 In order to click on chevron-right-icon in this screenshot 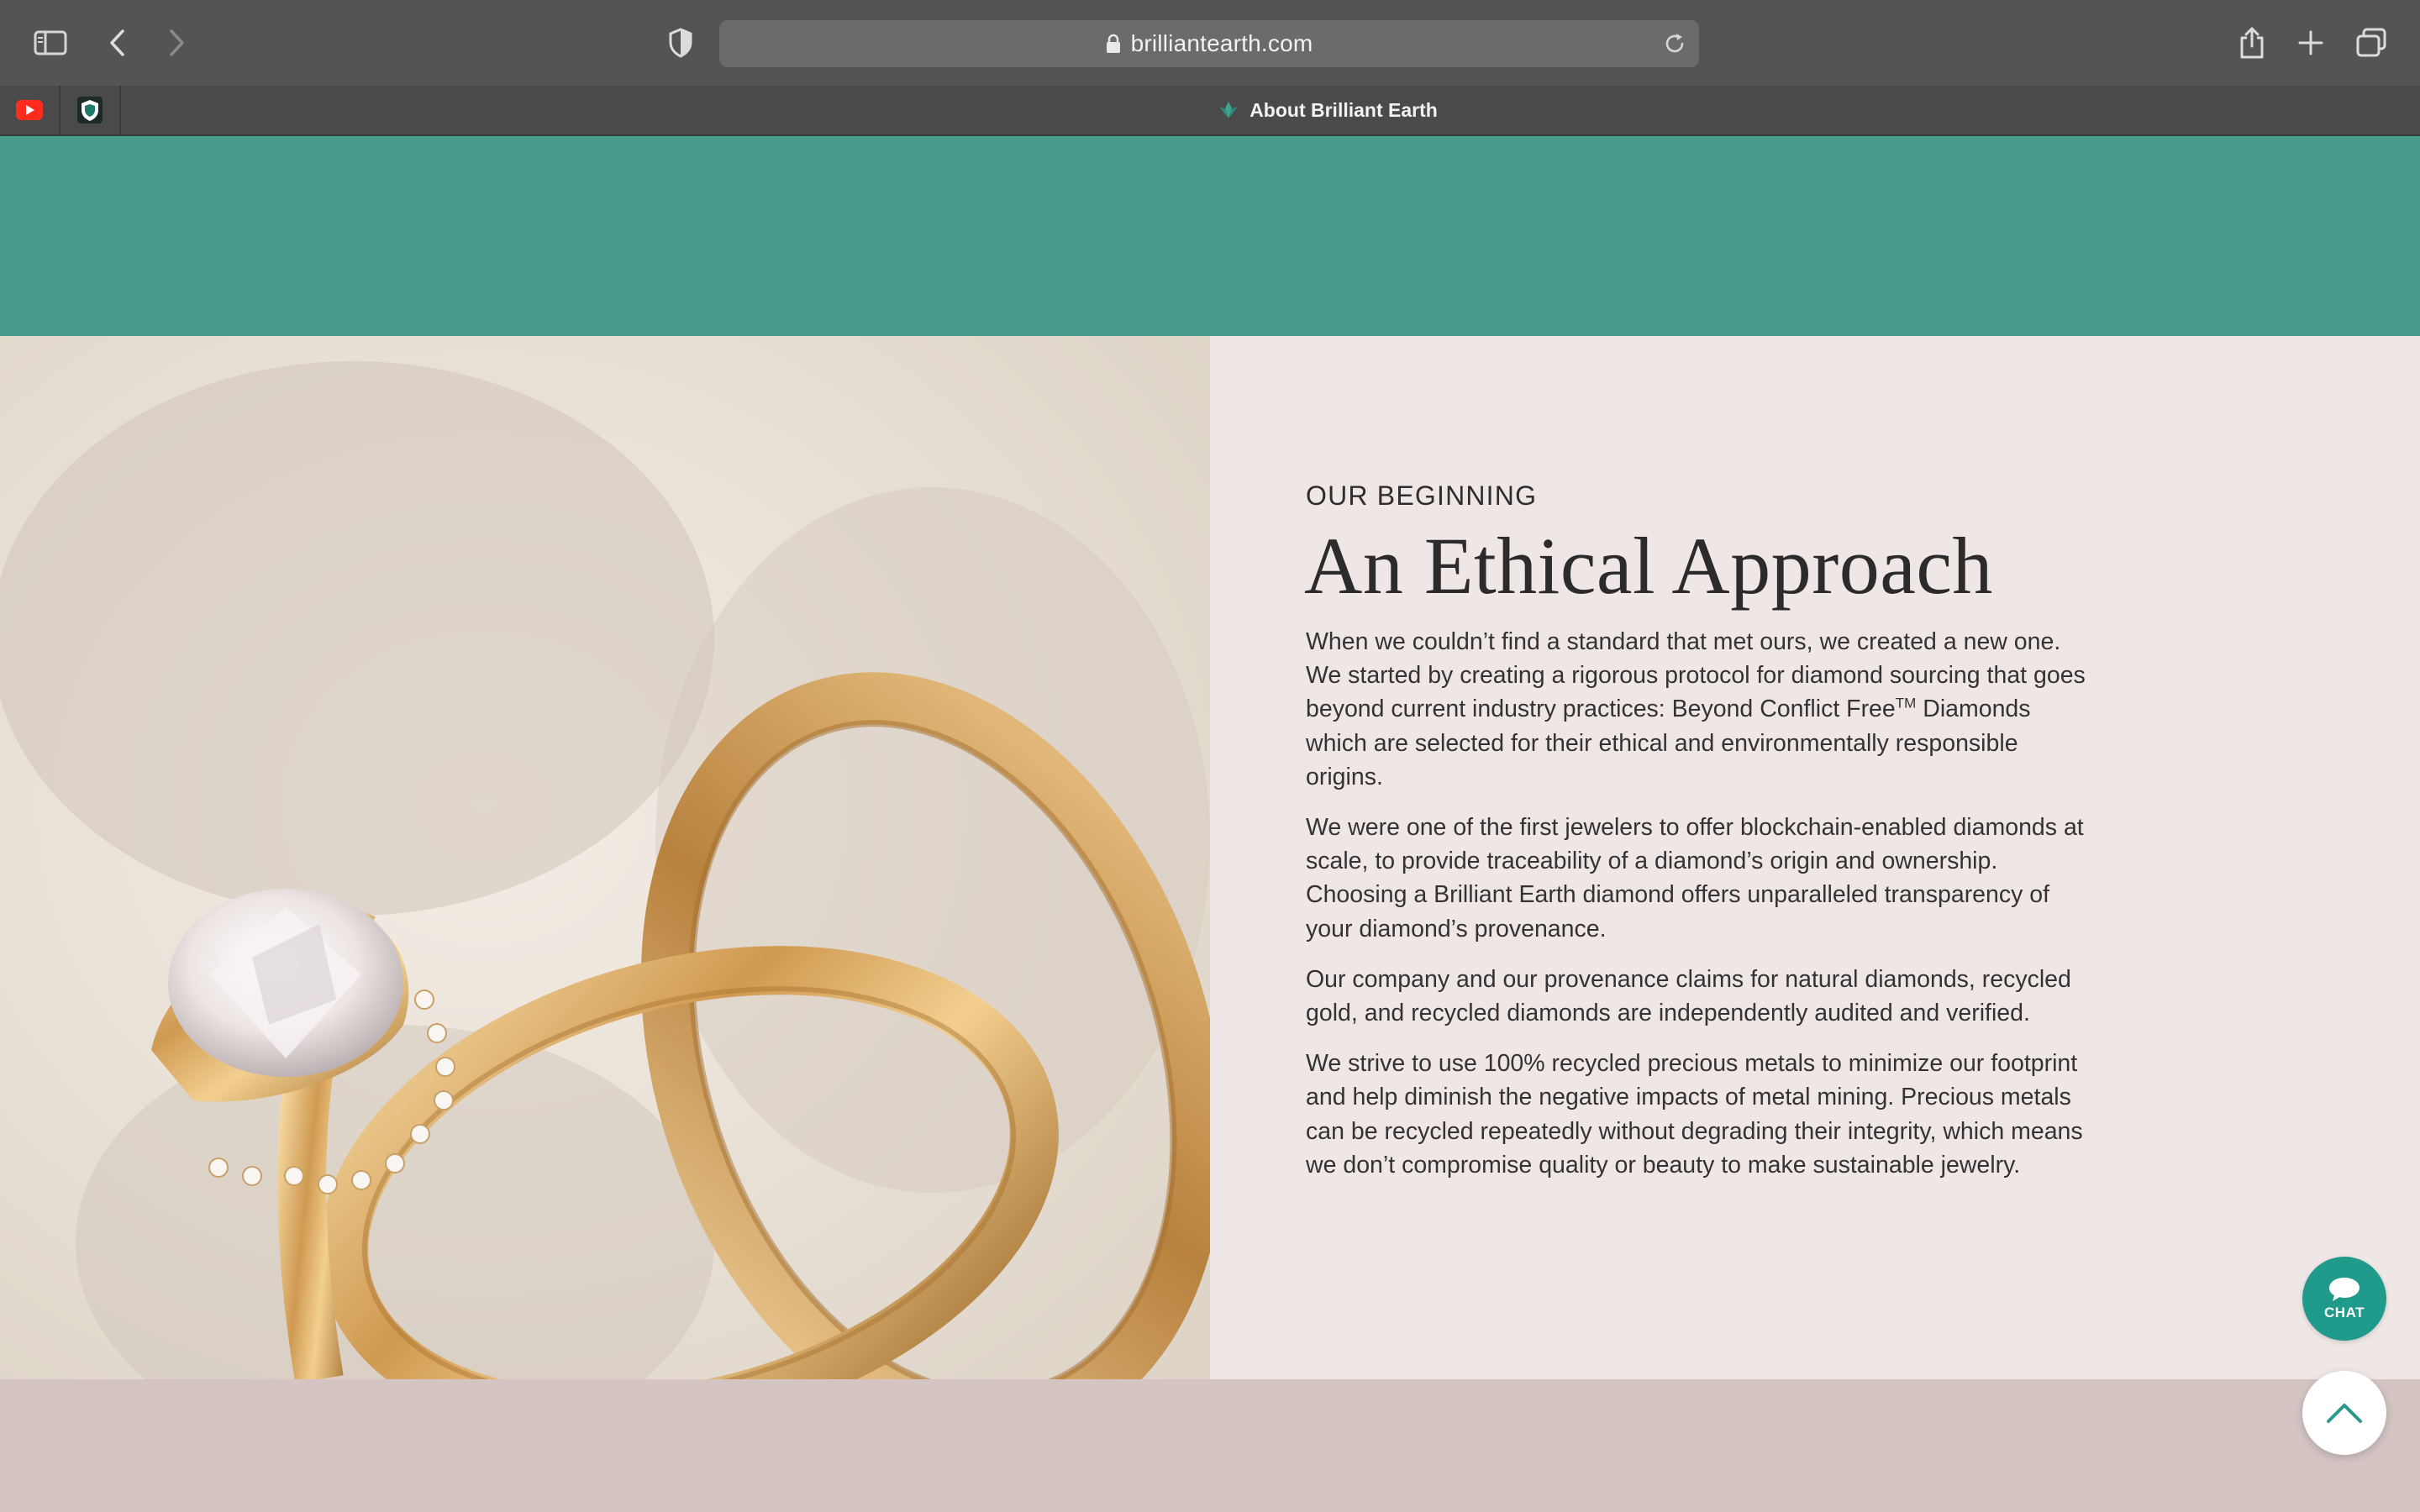, I will do `click(177, 42)`.